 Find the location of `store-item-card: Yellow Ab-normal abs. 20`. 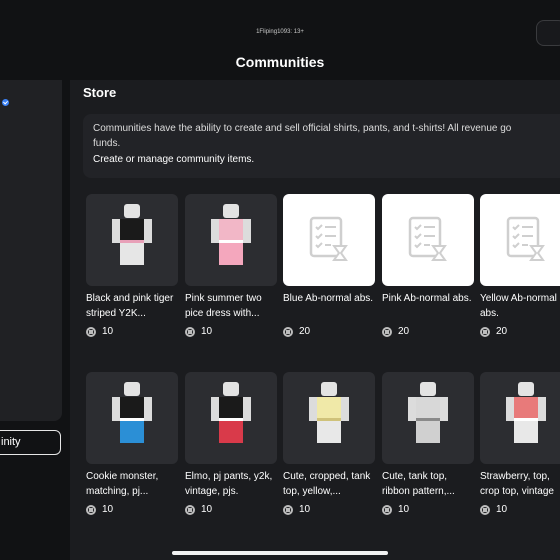

store-item-card: Yellow Ab-normal abs. 20 is located at coordinates (520, 265).